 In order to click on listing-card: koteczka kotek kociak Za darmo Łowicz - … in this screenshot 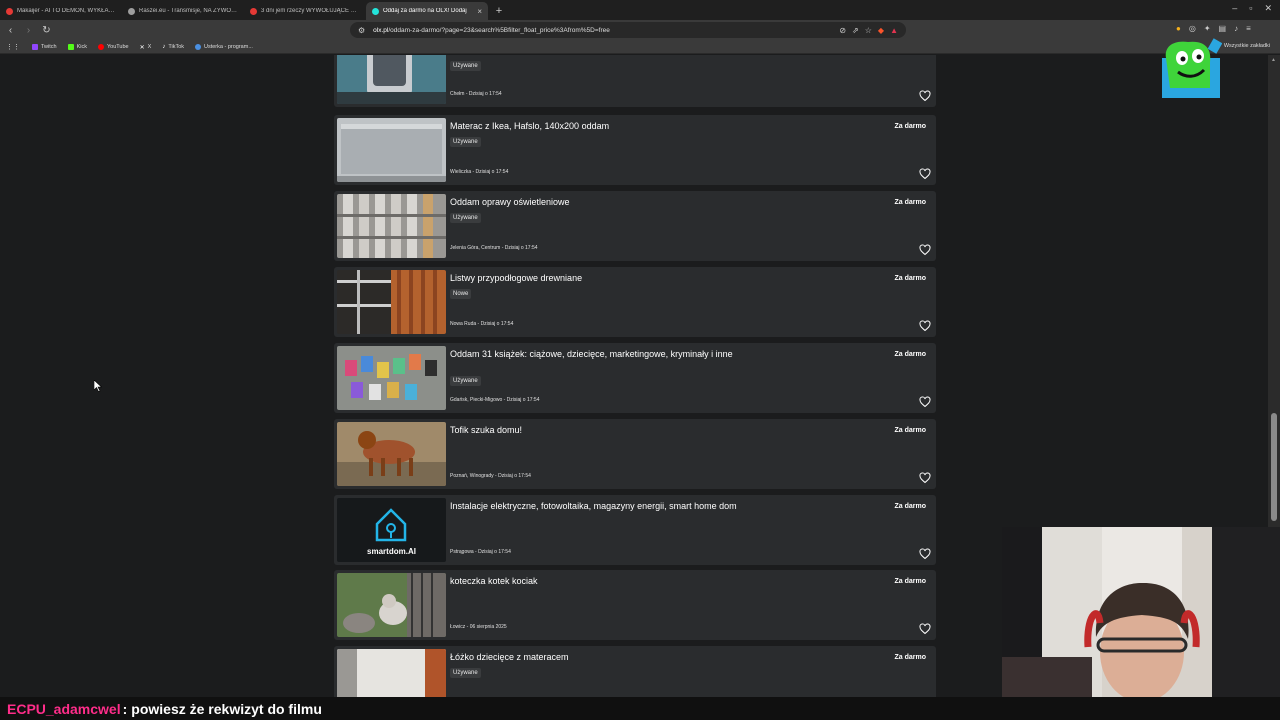, I will do `click(635, 605)`.